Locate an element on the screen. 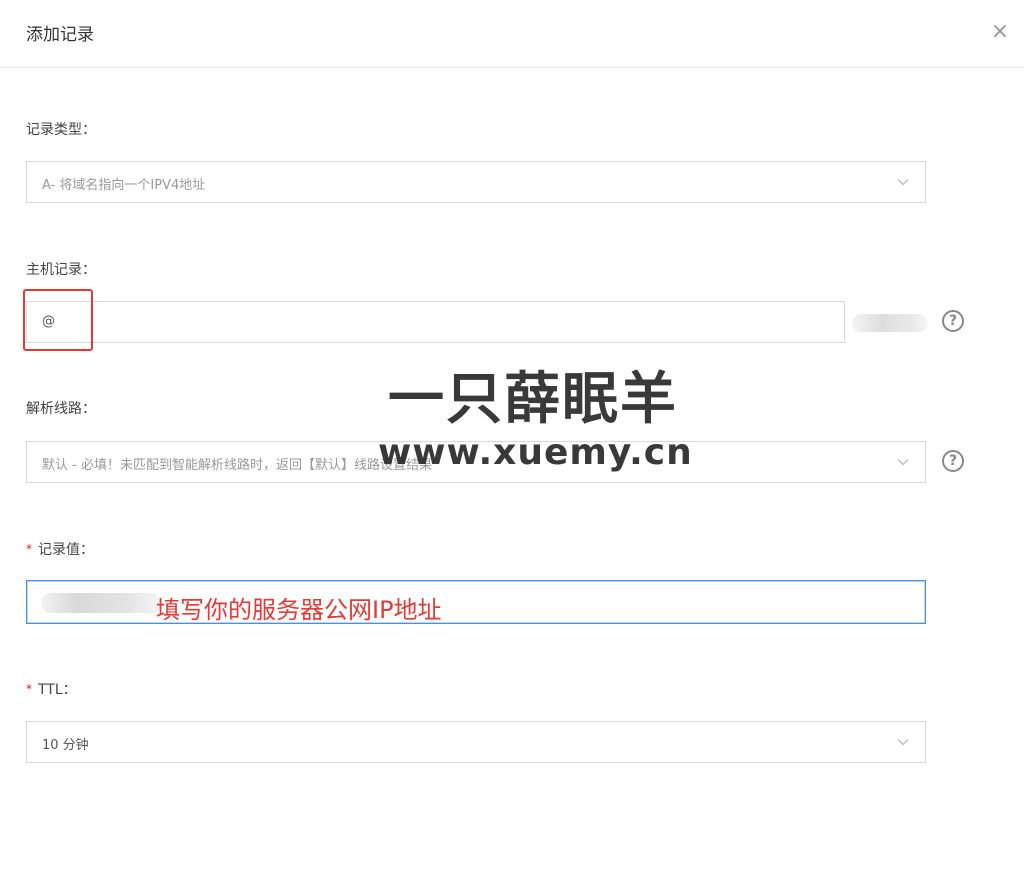  ttl-select: 10 分钟 is located at coordinates (476, 742).